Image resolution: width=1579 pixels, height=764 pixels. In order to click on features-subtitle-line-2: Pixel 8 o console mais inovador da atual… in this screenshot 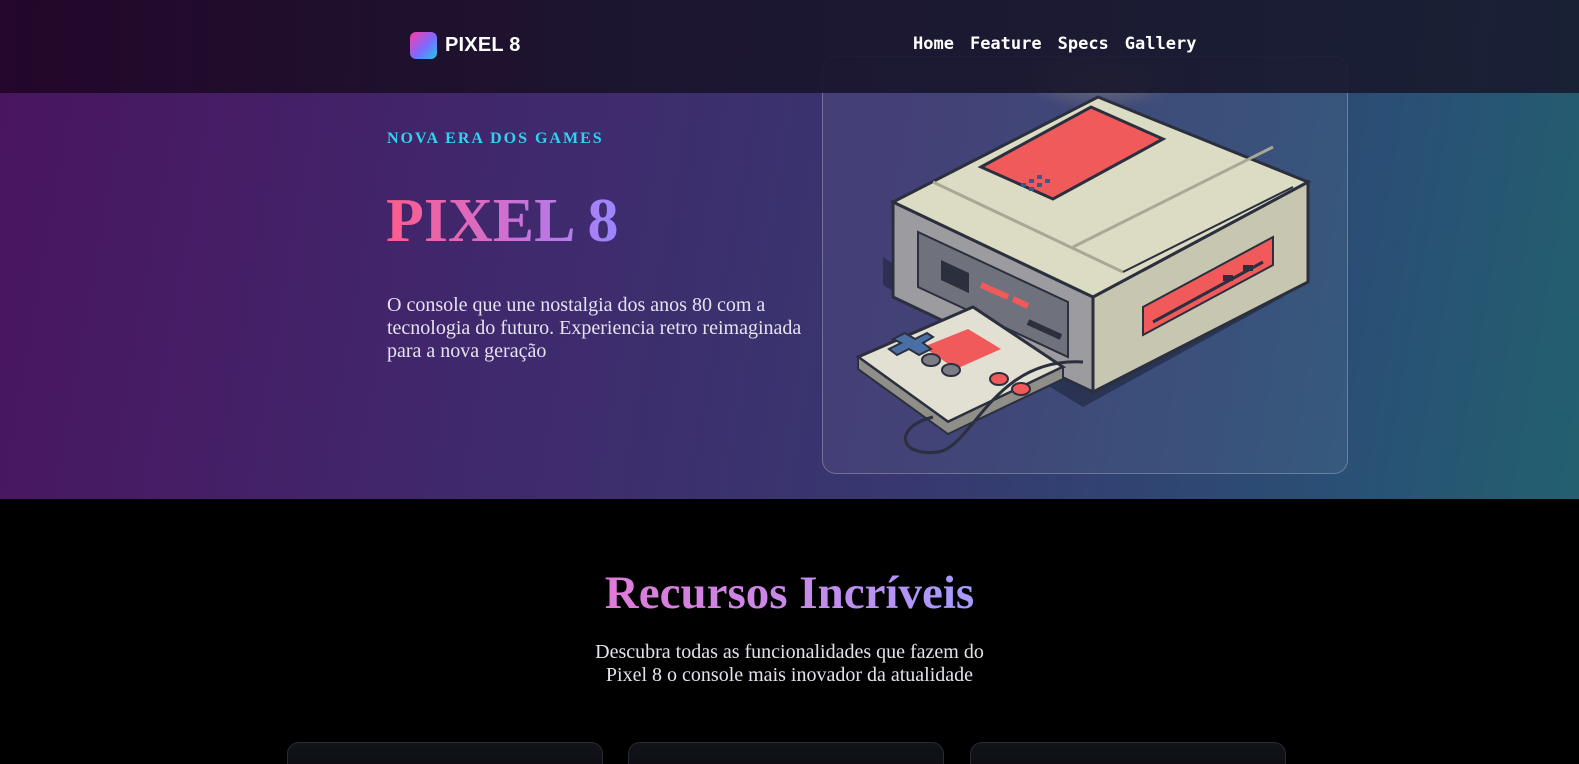, I will do `click(789, 675)`.